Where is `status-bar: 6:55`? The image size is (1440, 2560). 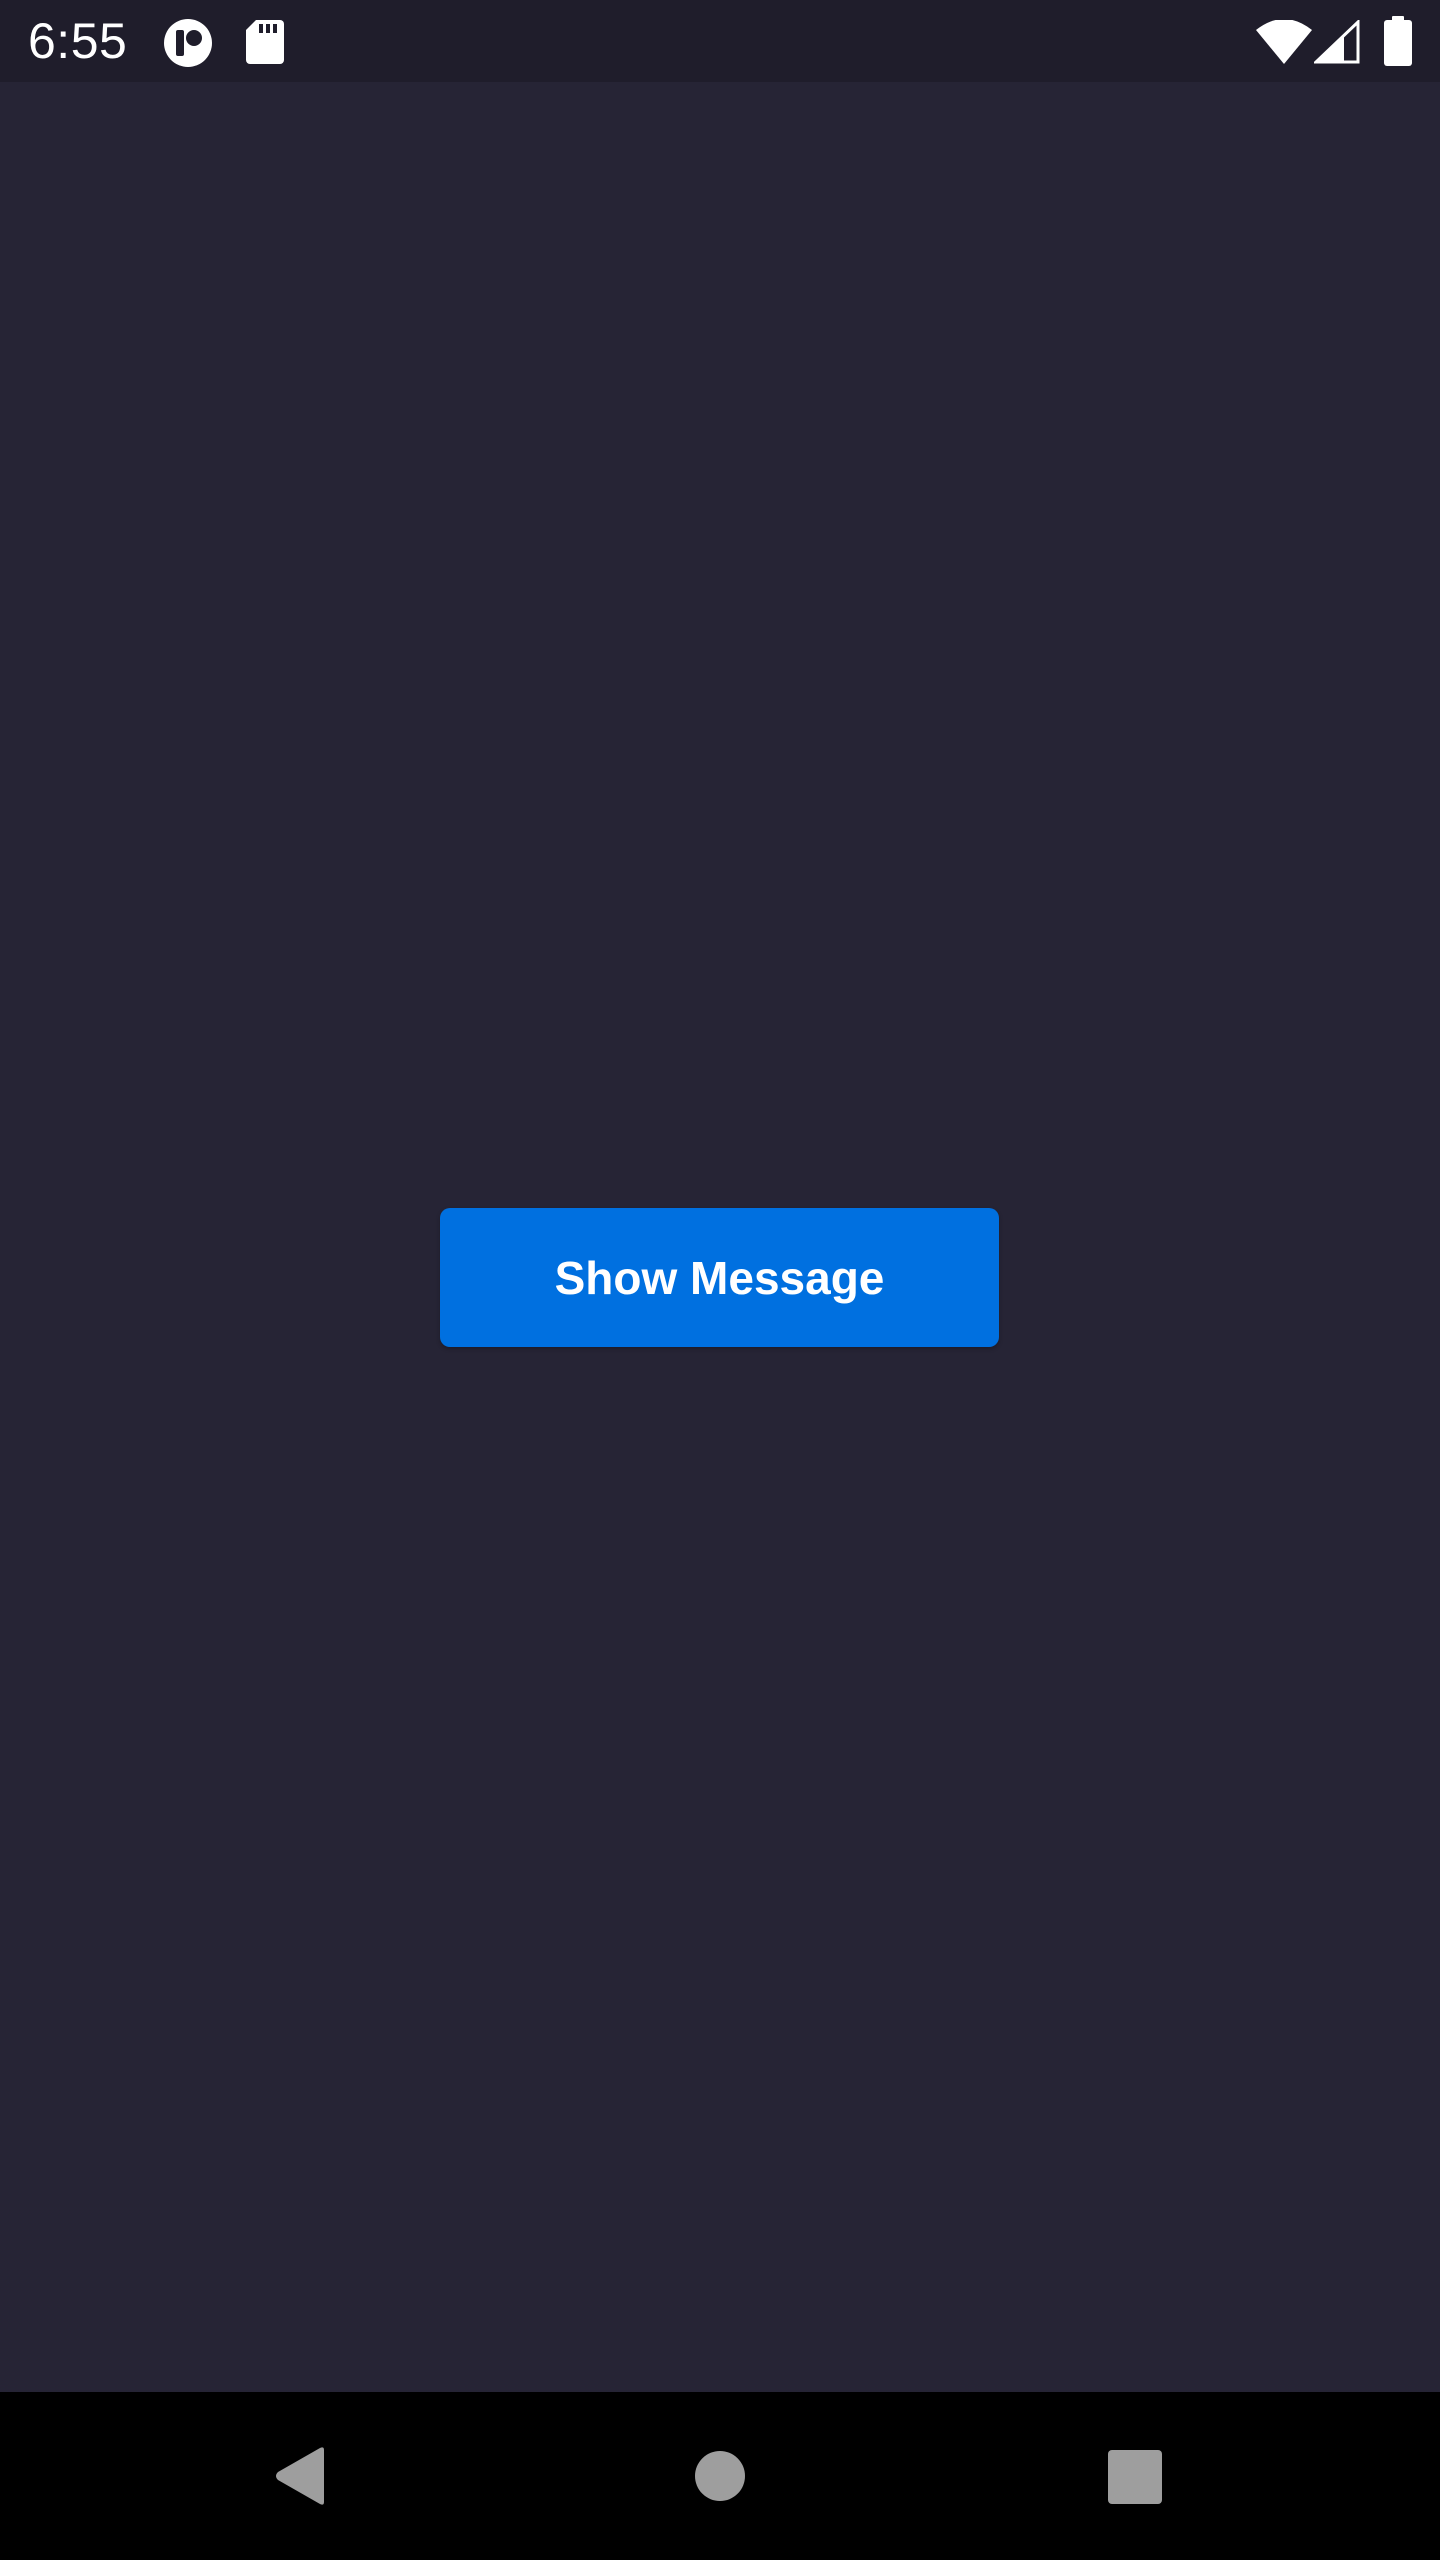 status-bar: 6:55 is located at coordinates (720, 41).